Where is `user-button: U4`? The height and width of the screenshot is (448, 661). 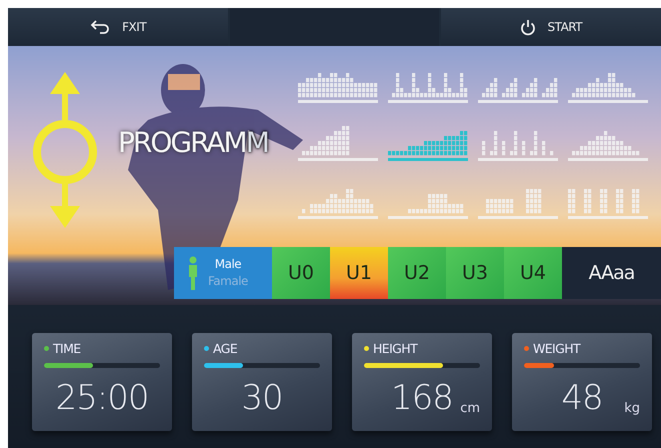
user-button: U4 is located at coordinates (533, 273).